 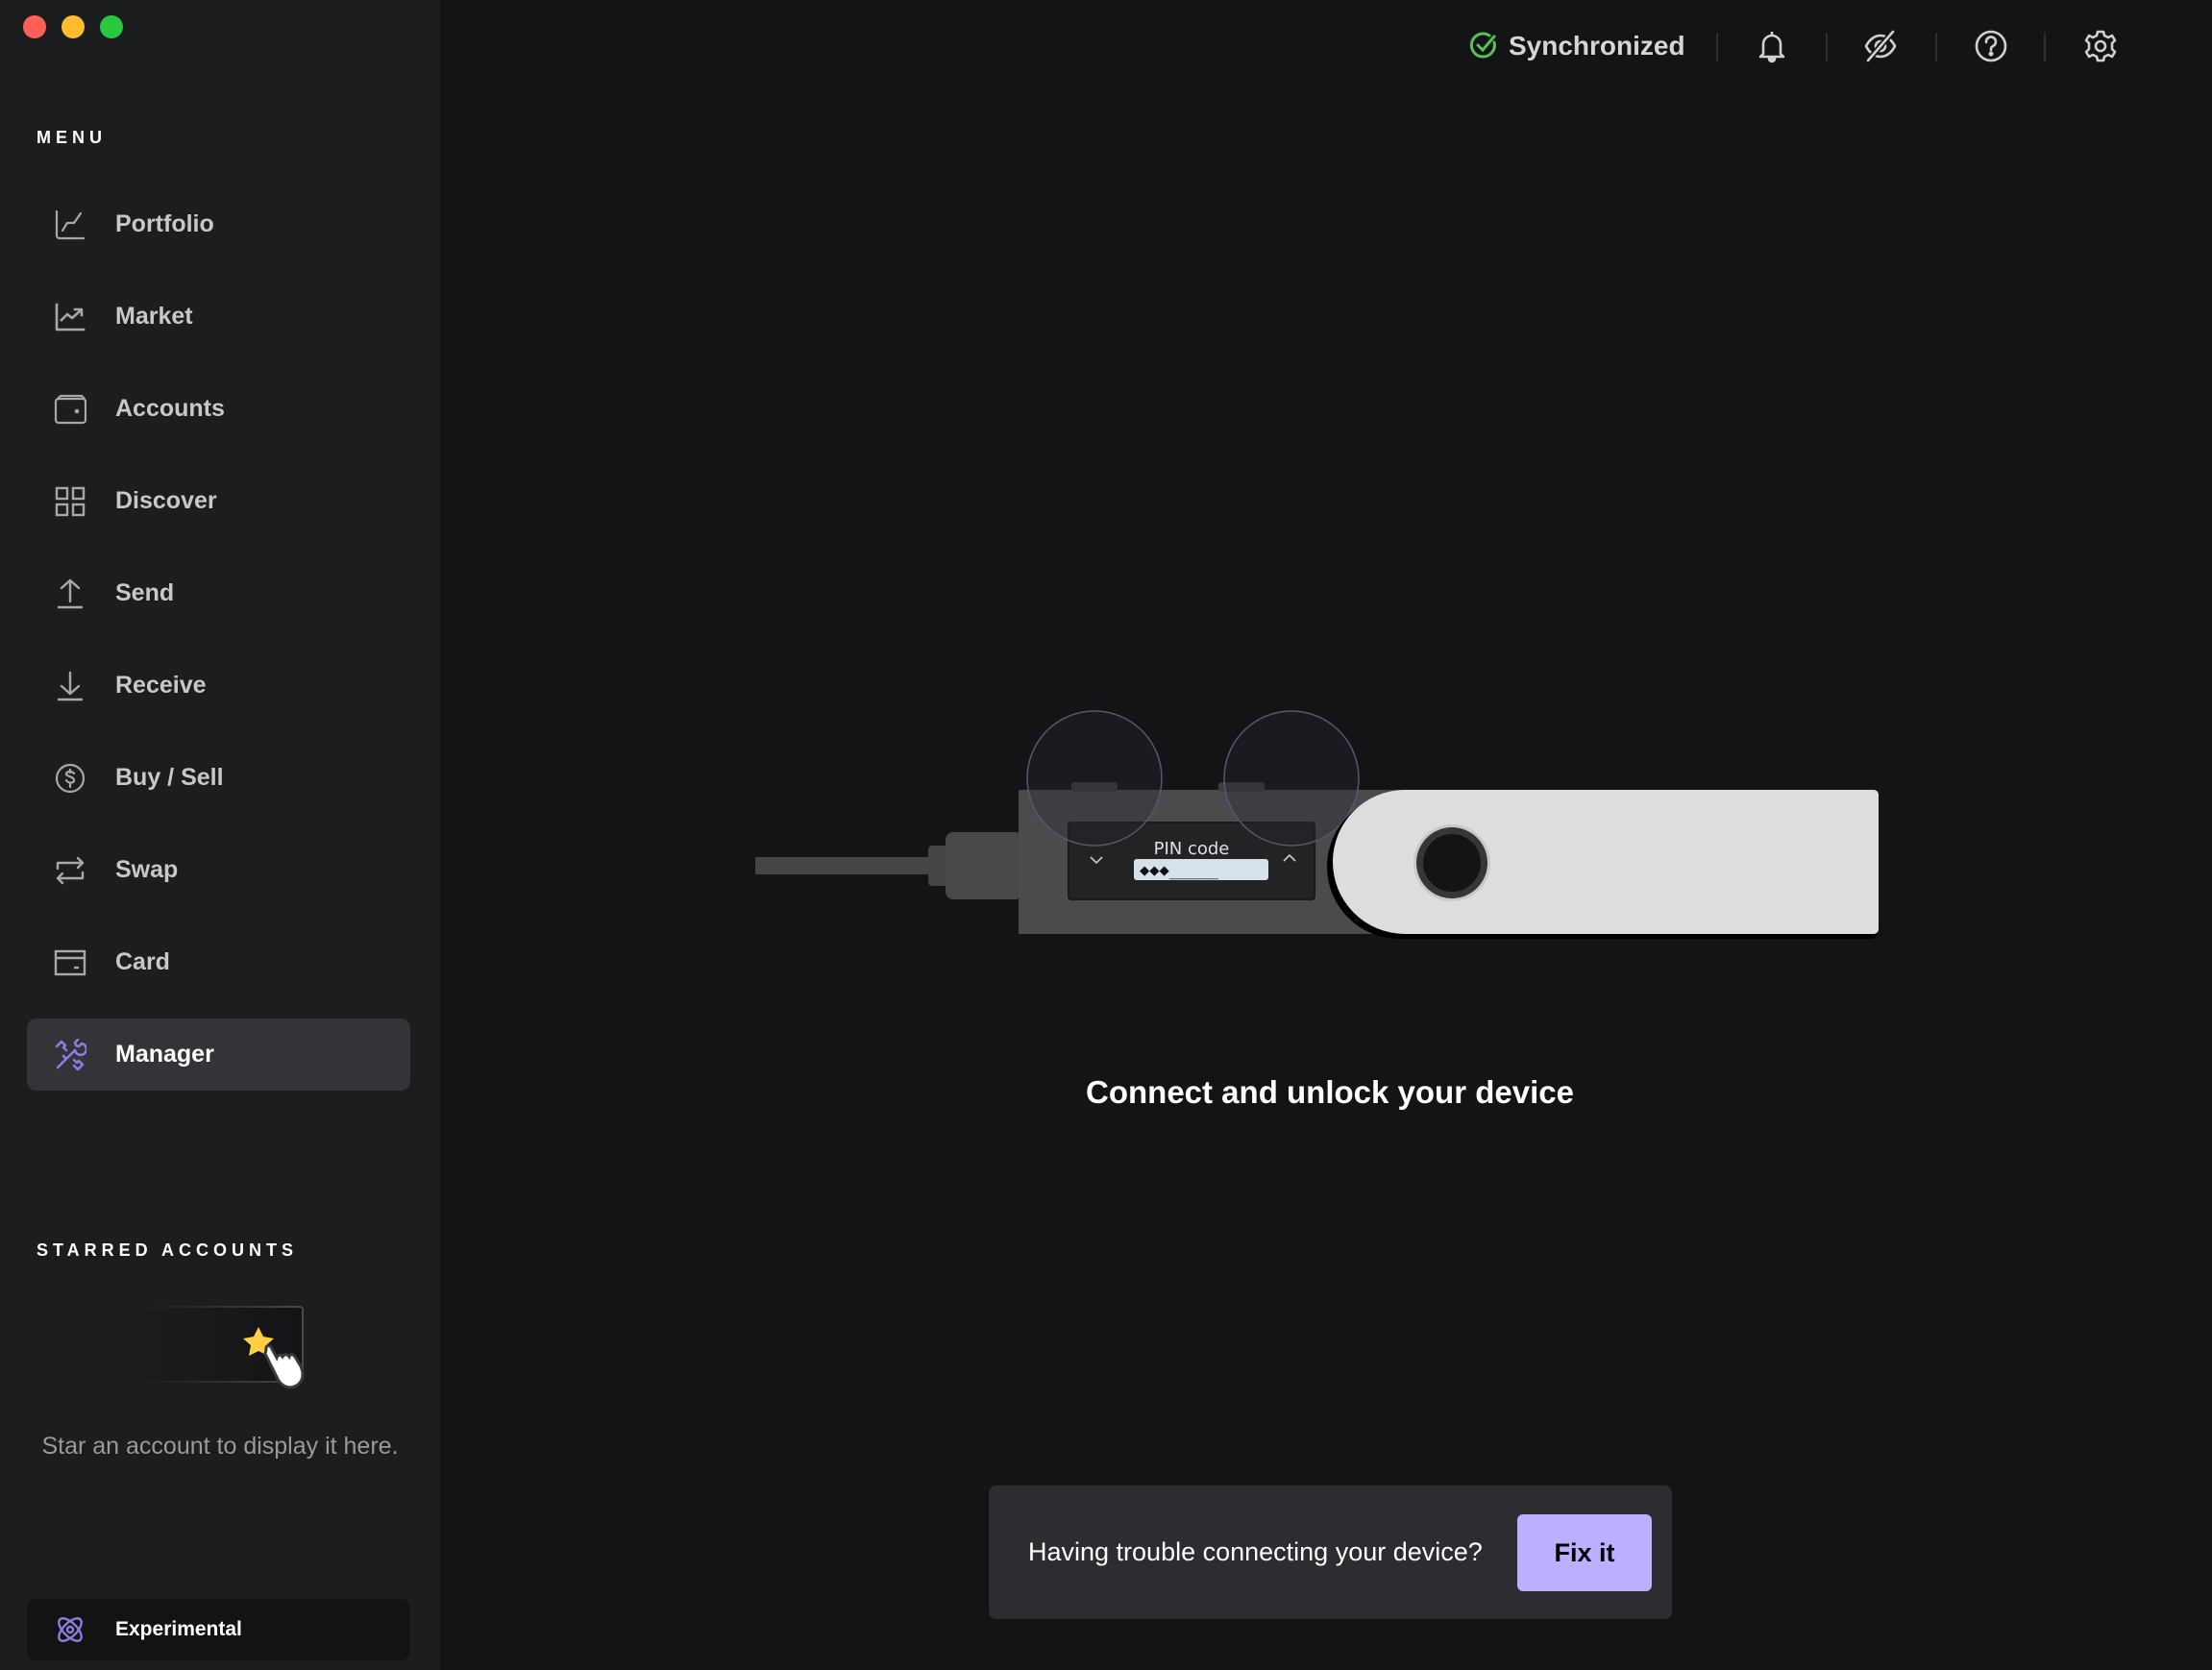 I want to click on experimental-button: Experimental, so click(x=218, y=1629).